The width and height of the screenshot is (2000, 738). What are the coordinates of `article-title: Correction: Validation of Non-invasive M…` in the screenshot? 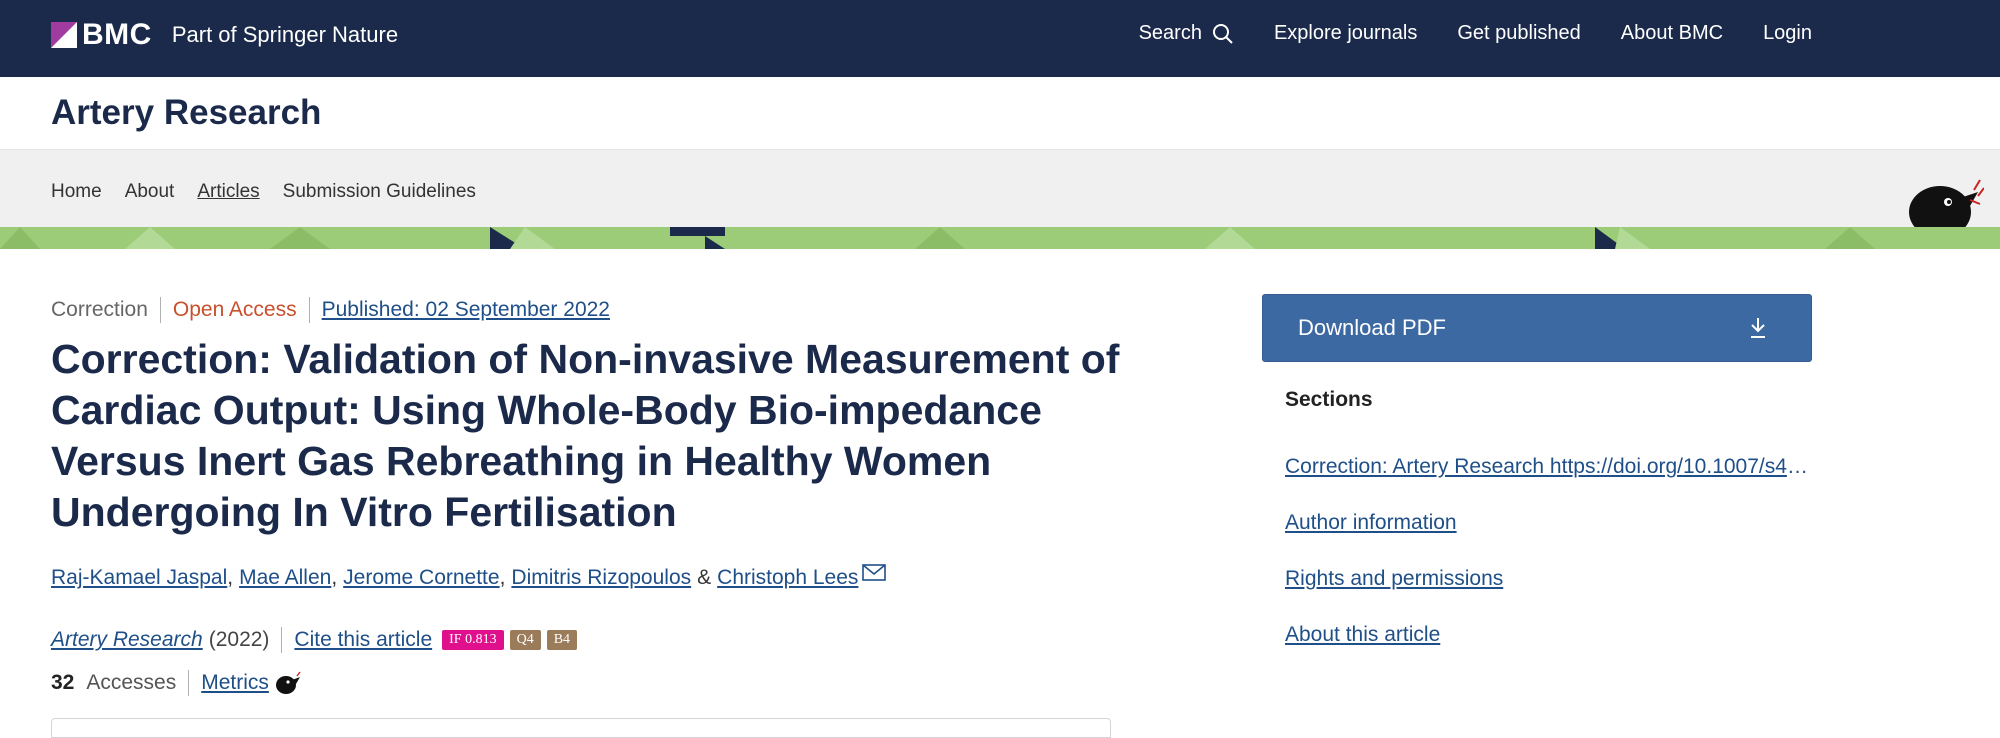 It's located at (585, 435).